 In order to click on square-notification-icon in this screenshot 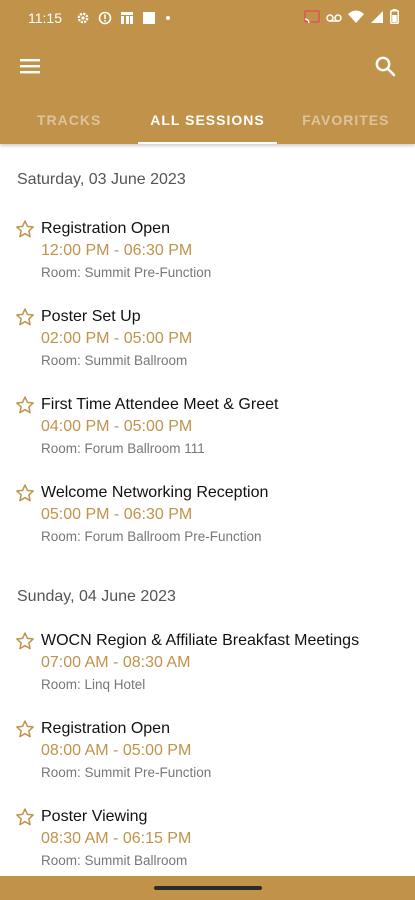, I will do `click(149, 18)`.